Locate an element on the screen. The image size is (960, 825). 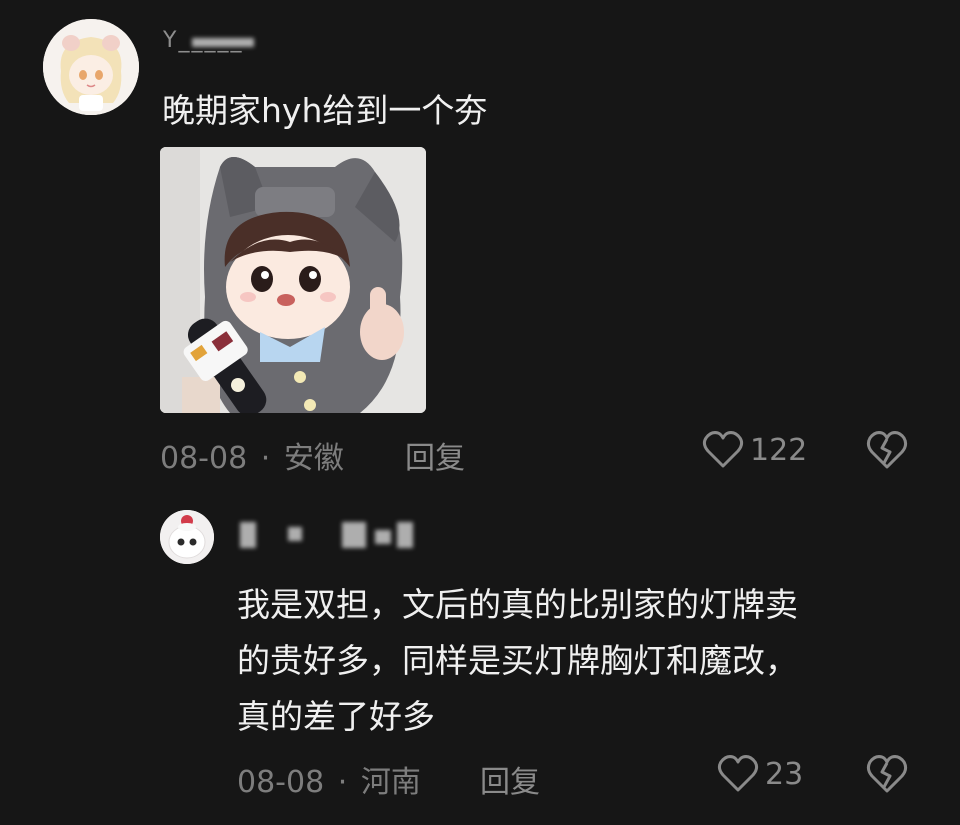
comment-meta: 08-08 · 安徽 is located at coordinates (252, 455).